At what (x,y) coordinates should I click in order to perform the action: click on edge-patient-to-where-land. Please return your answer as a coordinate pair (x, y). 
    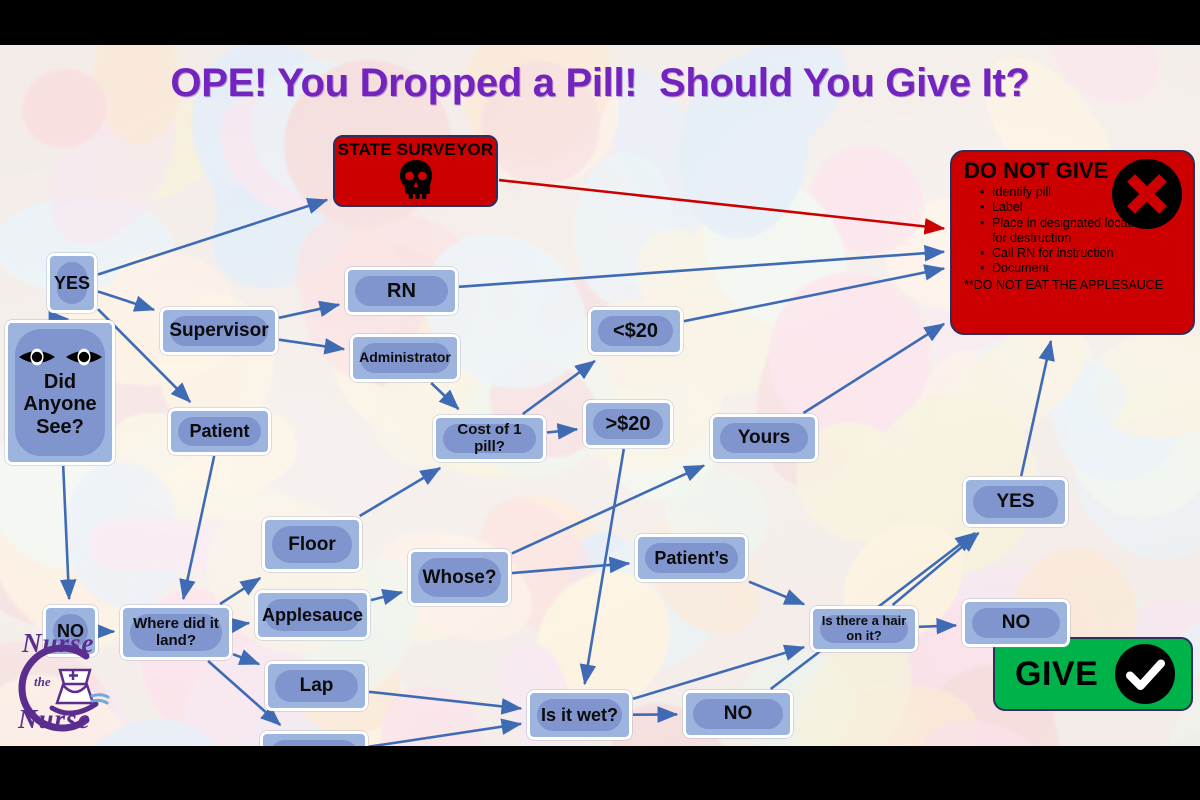
    Looking at the image, I should click on (197, 528).